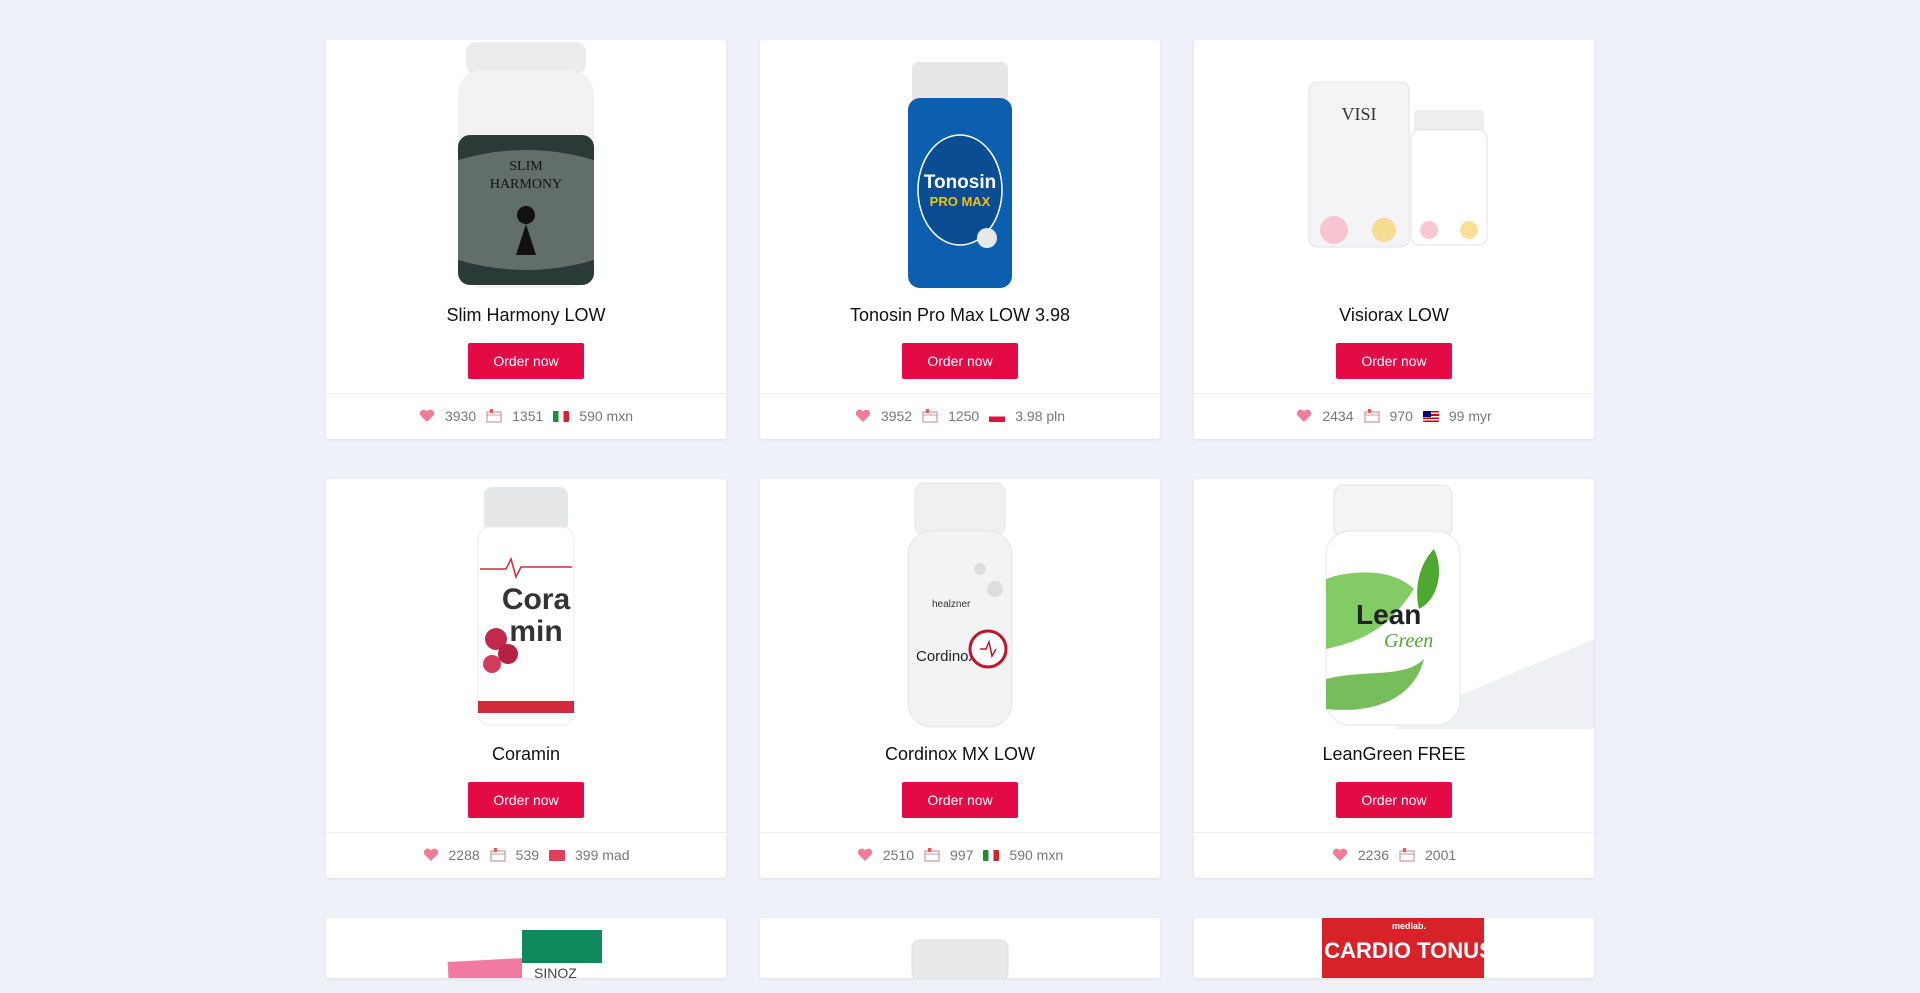  What do you see at coordinates (536, 599) in the screenshot?
I see `svg-text: Cora` at bounding box center [536, 599].